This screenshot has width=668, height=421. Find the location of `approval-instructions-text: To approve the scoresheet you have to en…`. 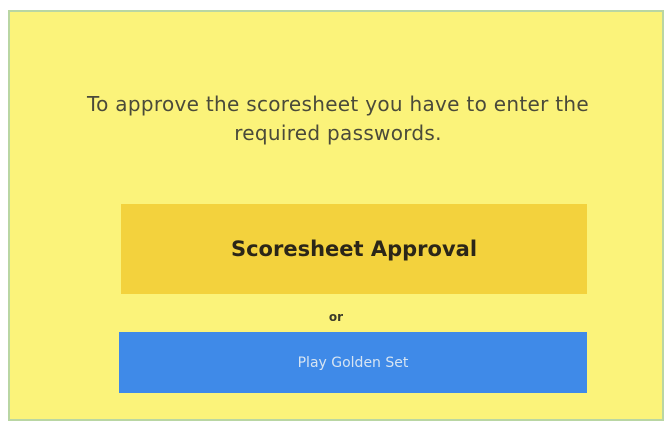

approval-instructions-text: To approve the scoresheet you have to en… is located at coordinates (338, 118).